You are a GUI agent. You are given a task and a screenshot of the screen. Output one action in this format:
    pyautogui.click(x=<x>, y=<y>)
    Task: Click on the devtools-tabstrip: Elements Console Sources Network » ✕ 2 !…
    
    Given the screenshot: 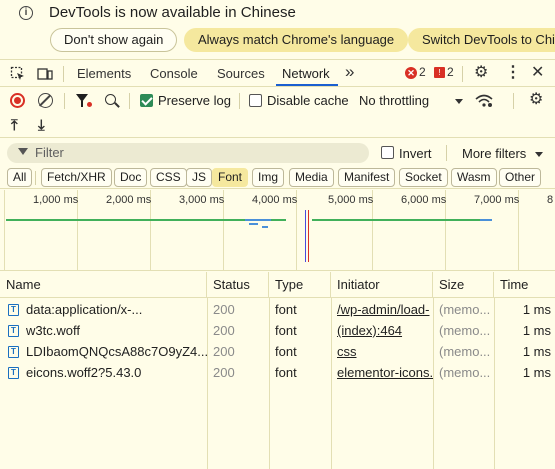 What is the action you would take?
    pyautogui.click(x=277, y=74)
    